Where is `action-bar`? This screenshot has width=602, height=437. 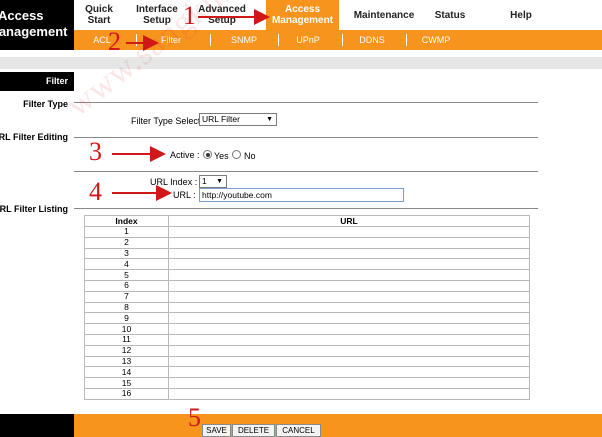
action-bar is located at coordinates (338, 425).